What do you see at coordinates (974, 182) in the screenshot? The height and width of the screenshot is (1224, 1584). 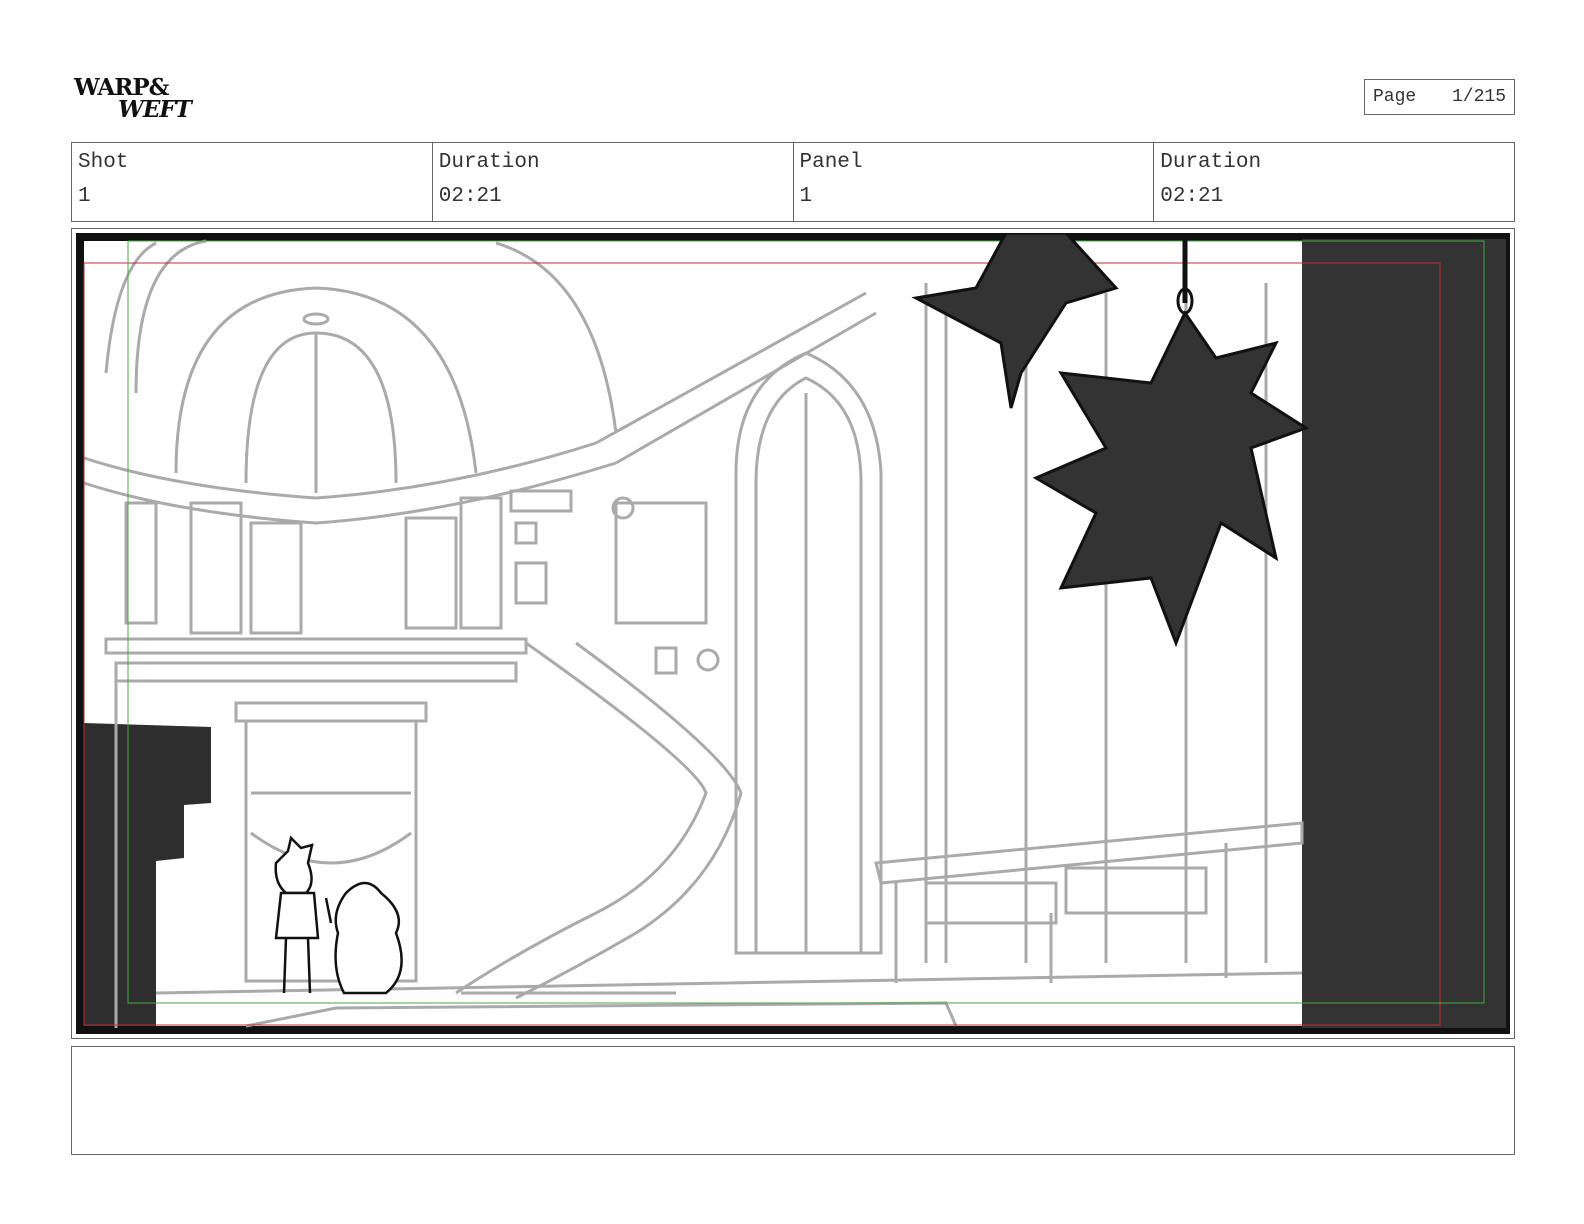 I see `panel-cell: Panel 1` at bounding box center [974, 182].